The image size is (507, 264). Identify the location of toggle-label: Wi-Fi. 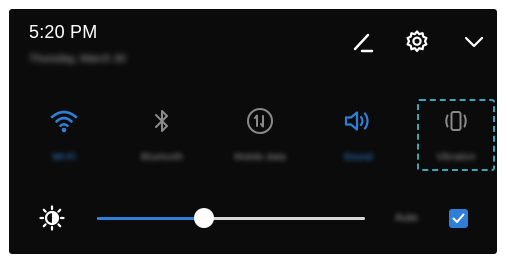
(64, 157).